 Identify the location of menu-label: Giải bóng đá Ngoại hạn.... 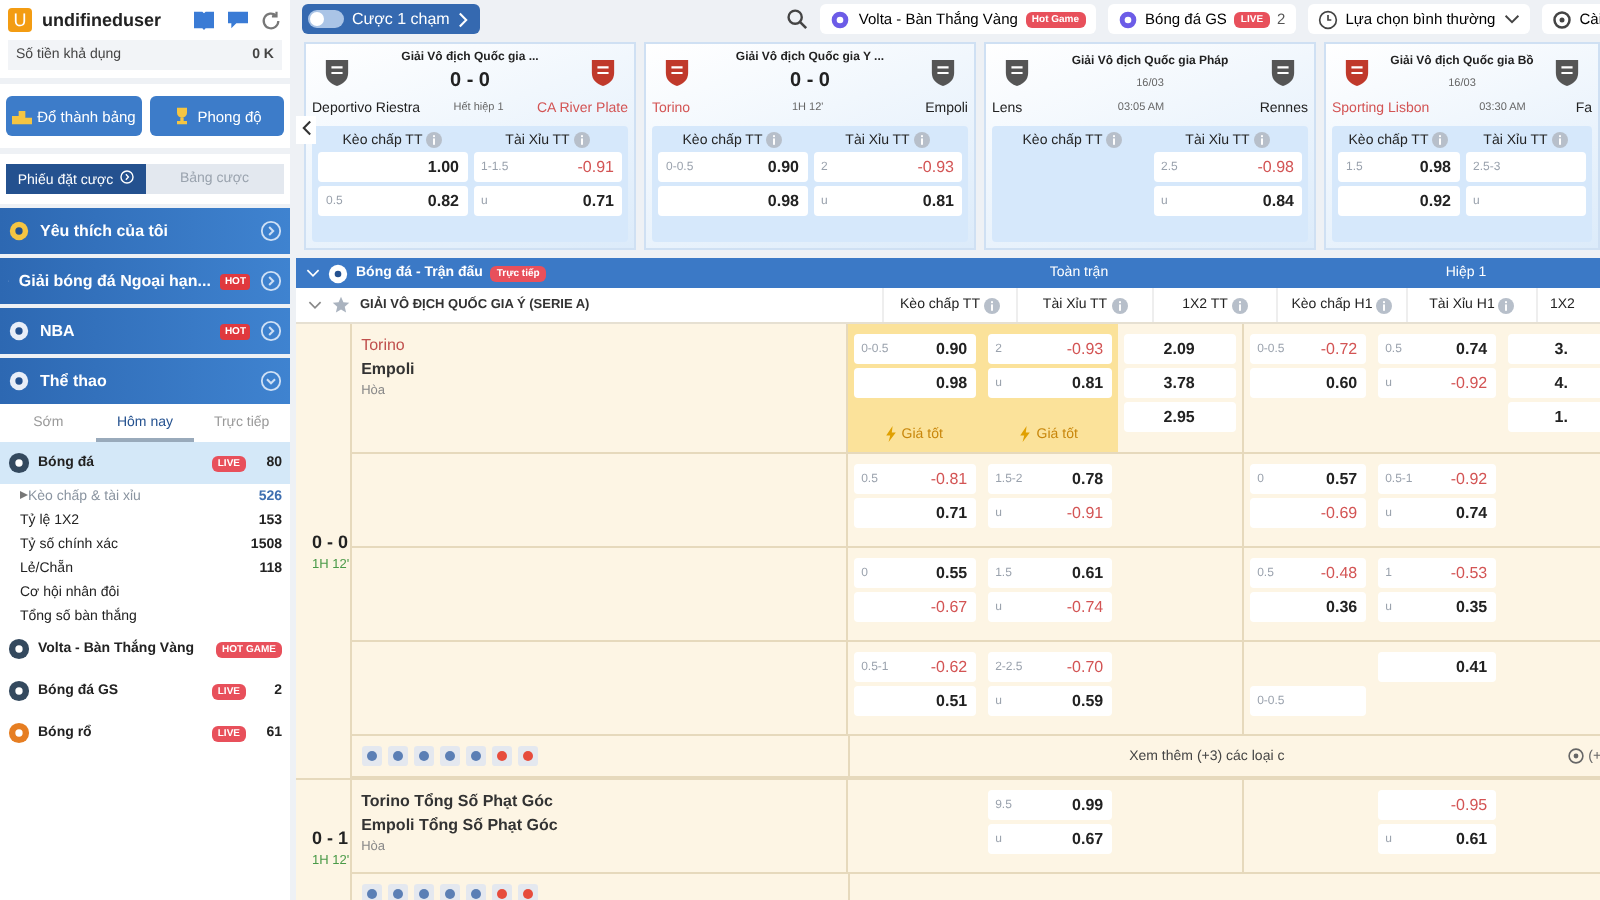
(114, 281).